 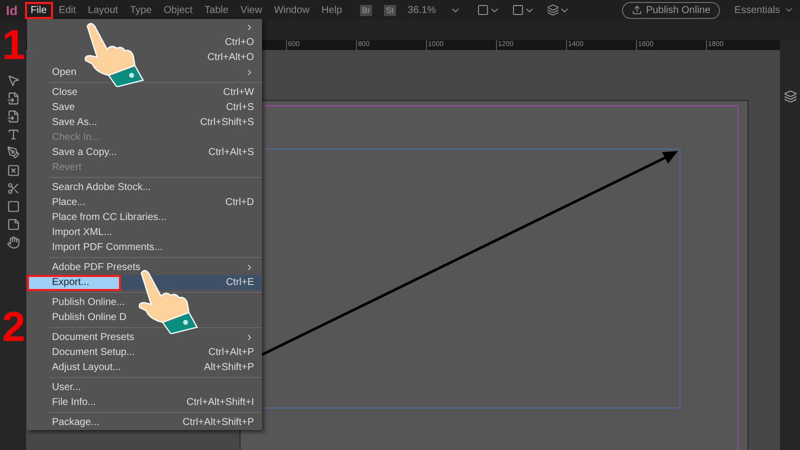 What do you see at coordinates (14, 45) in the screenshot?
I see `step-number: 1` at bounding box center [14, 45].